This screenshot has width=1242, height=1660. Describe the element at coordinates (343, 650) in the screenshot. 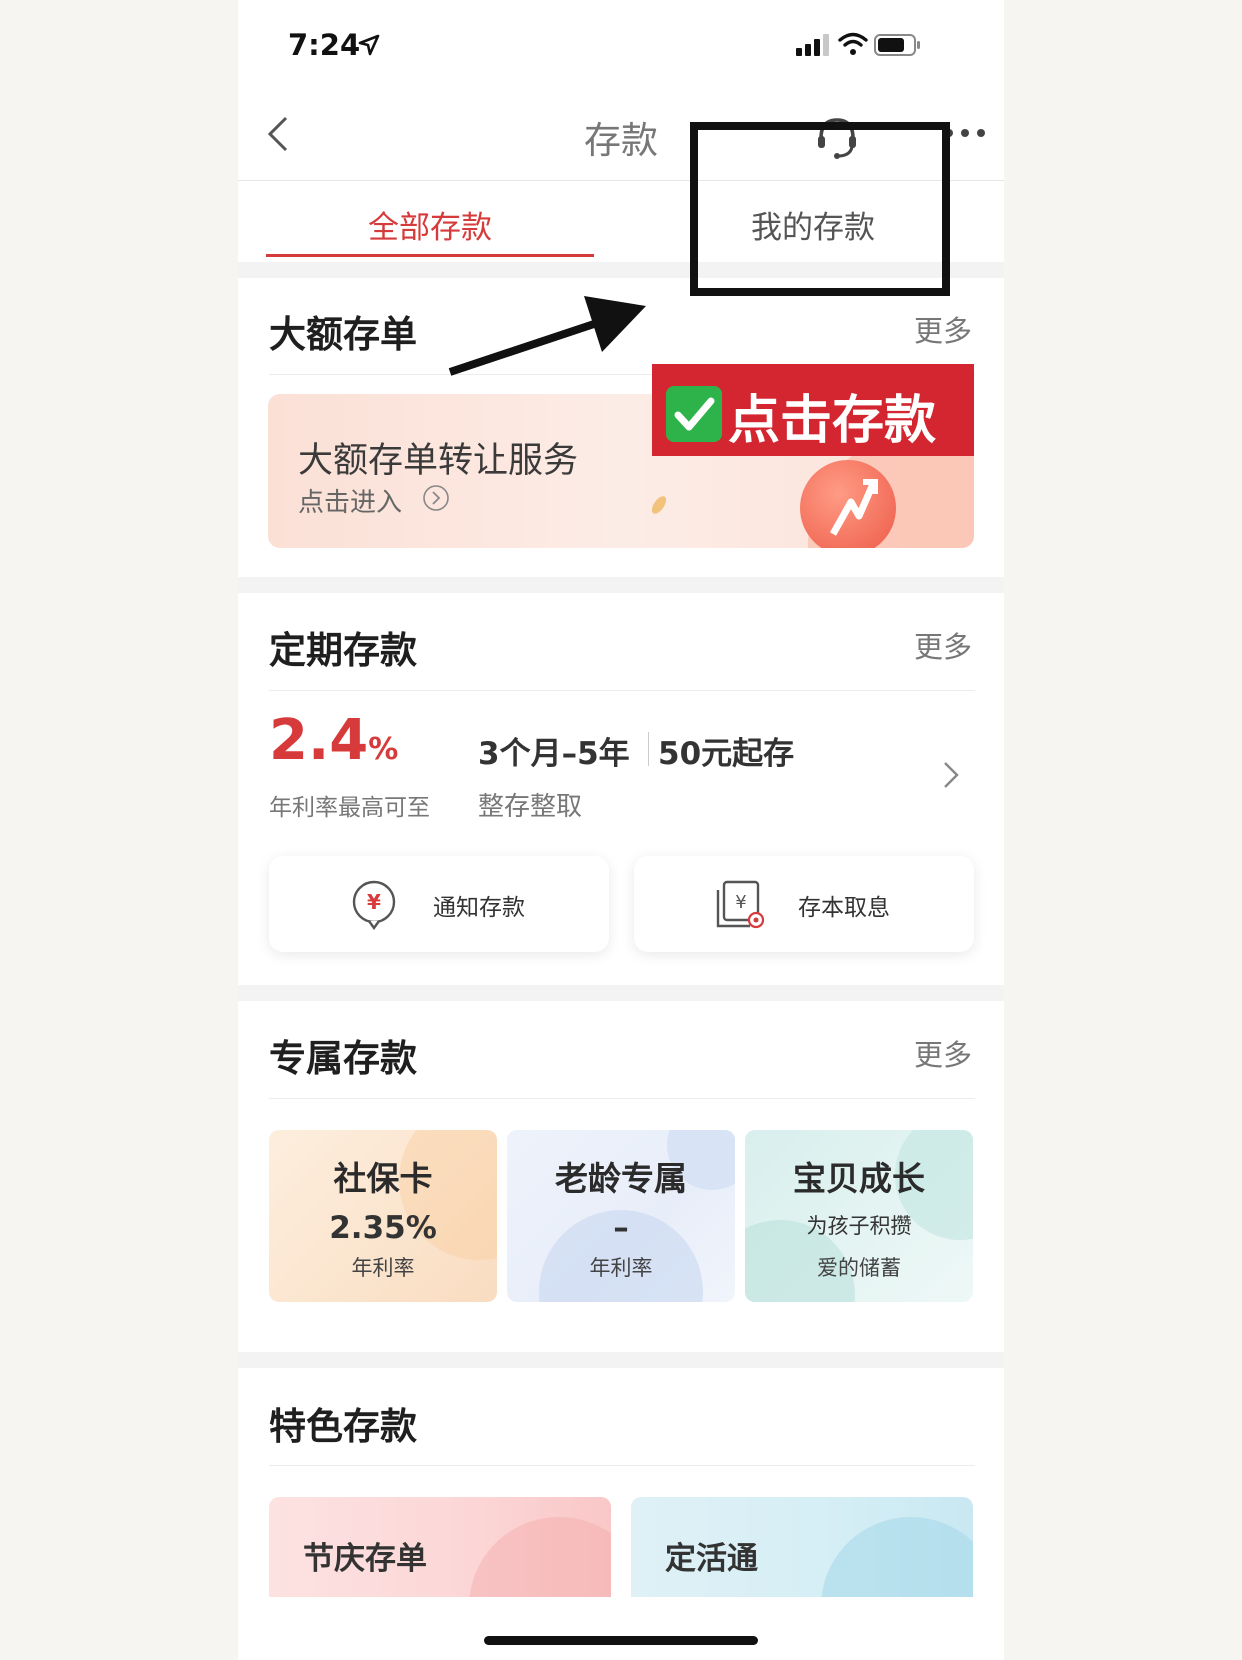

I see `section-title-fixed-deposit: 定期存款` at that location.